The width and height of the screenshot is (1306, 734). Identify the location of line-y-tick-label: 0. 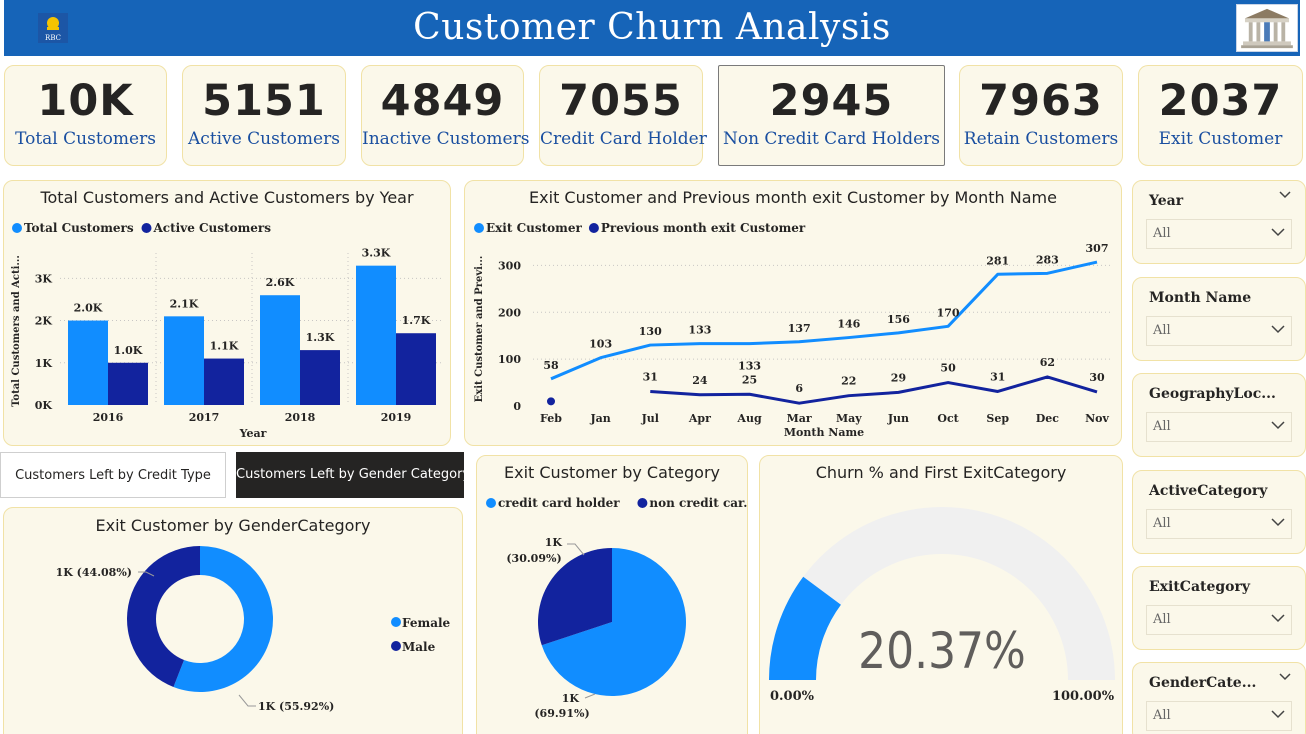
(517, 406).